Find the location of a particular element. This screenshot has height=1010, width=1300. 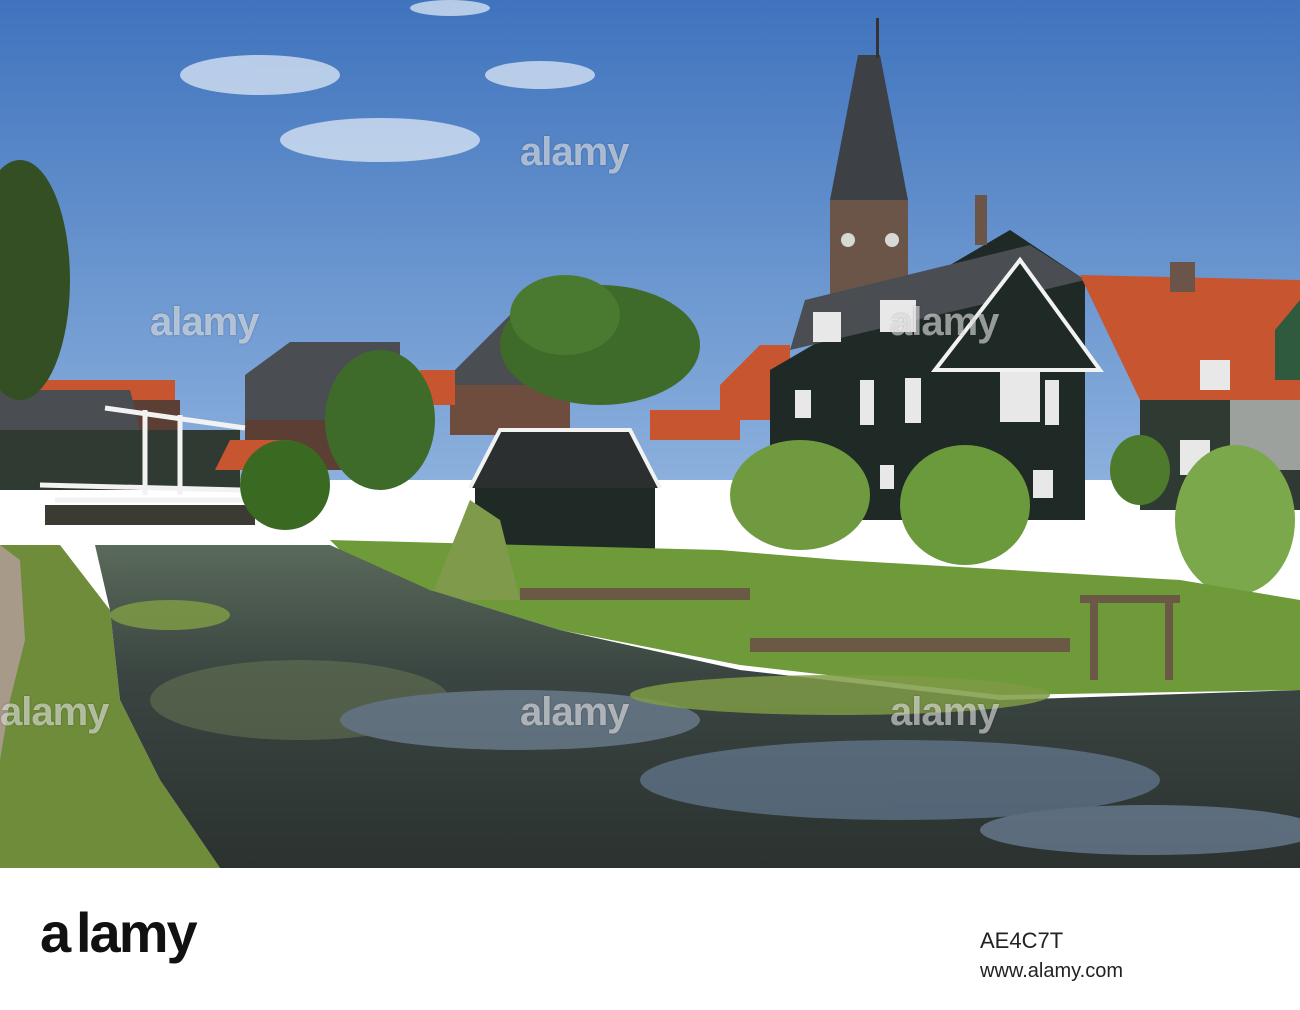

svg-text: a is located at coordinates (56, 934).